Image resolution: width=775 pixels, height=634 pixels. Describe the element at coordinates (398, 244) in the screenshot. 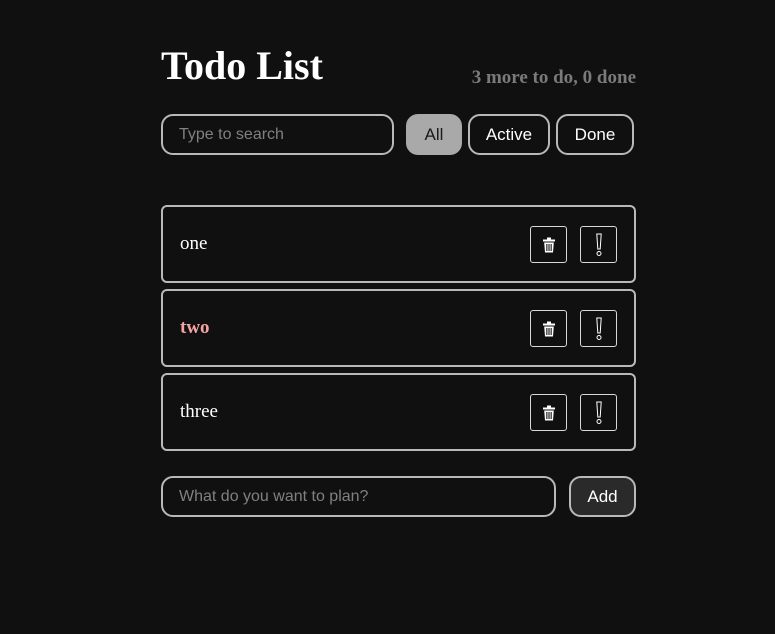

I see `todo-item: one` at that location.